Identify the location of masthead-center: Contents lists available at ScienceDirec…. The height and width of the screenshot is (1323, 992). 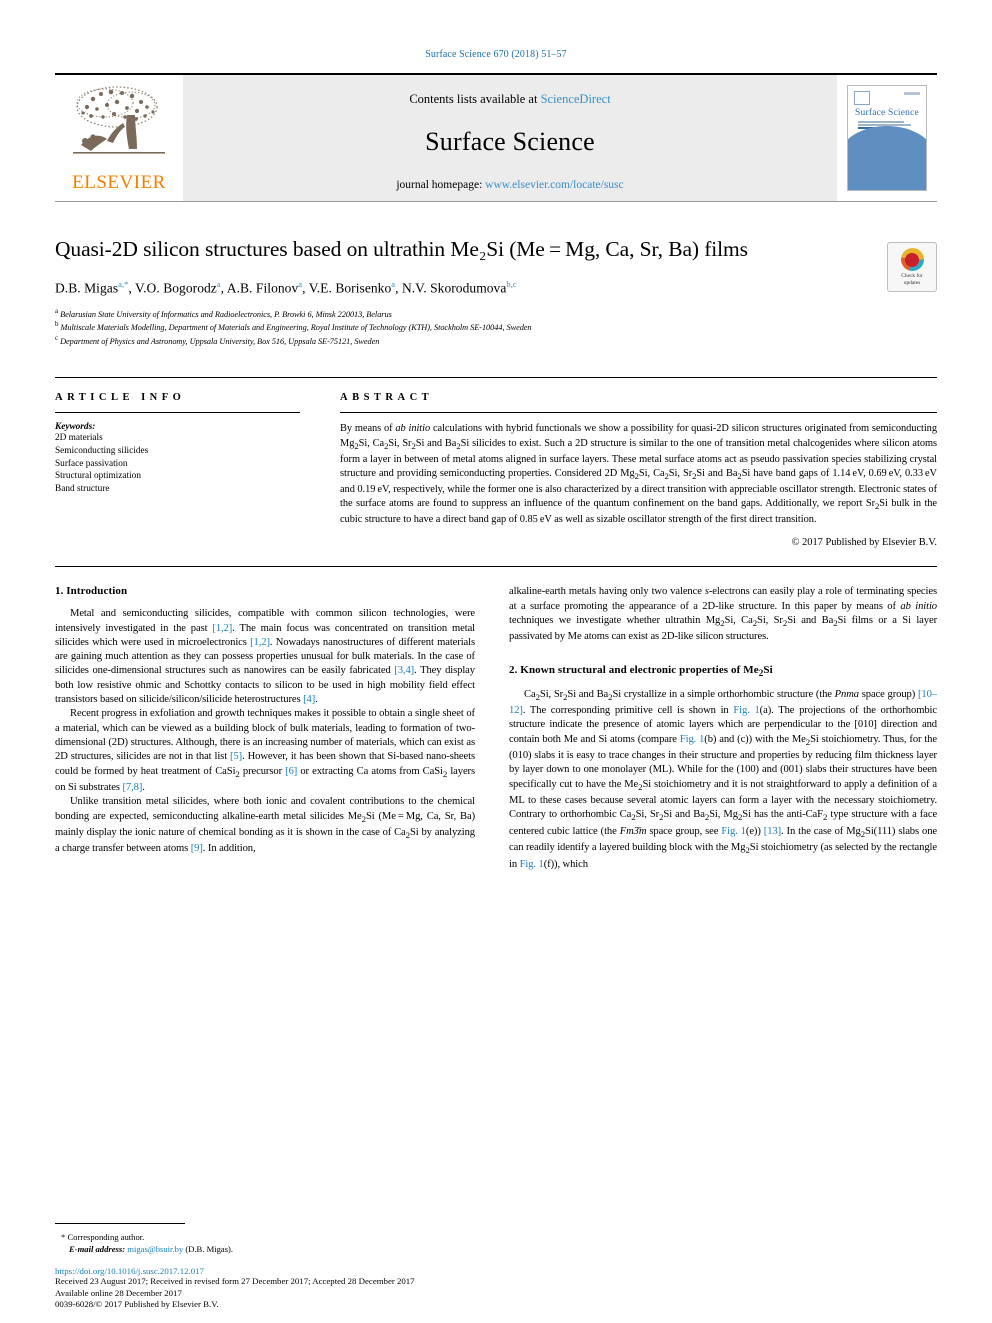
(510, 138).